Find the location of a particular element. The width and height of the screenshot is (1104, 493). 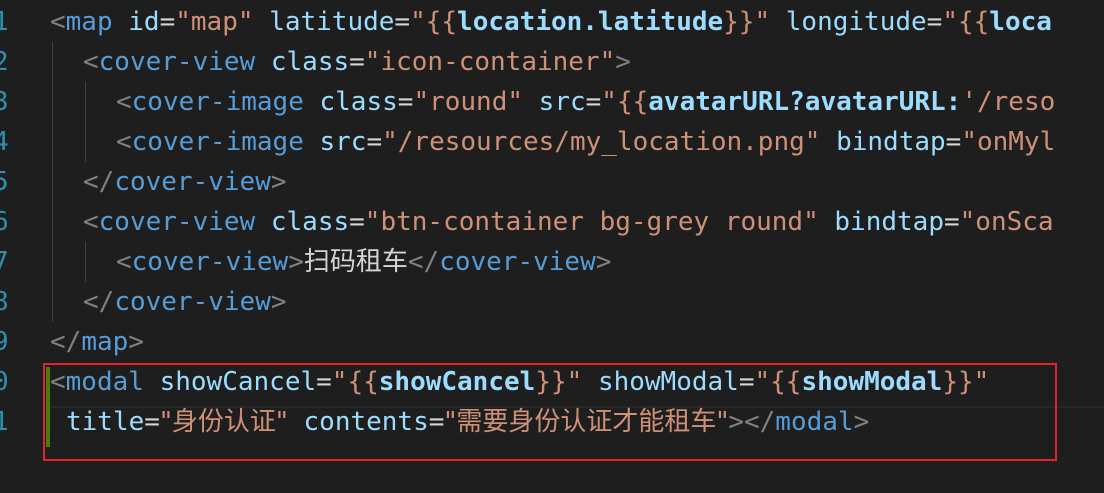

code-token: 扫码租车 is located at coordinates (355, 262).